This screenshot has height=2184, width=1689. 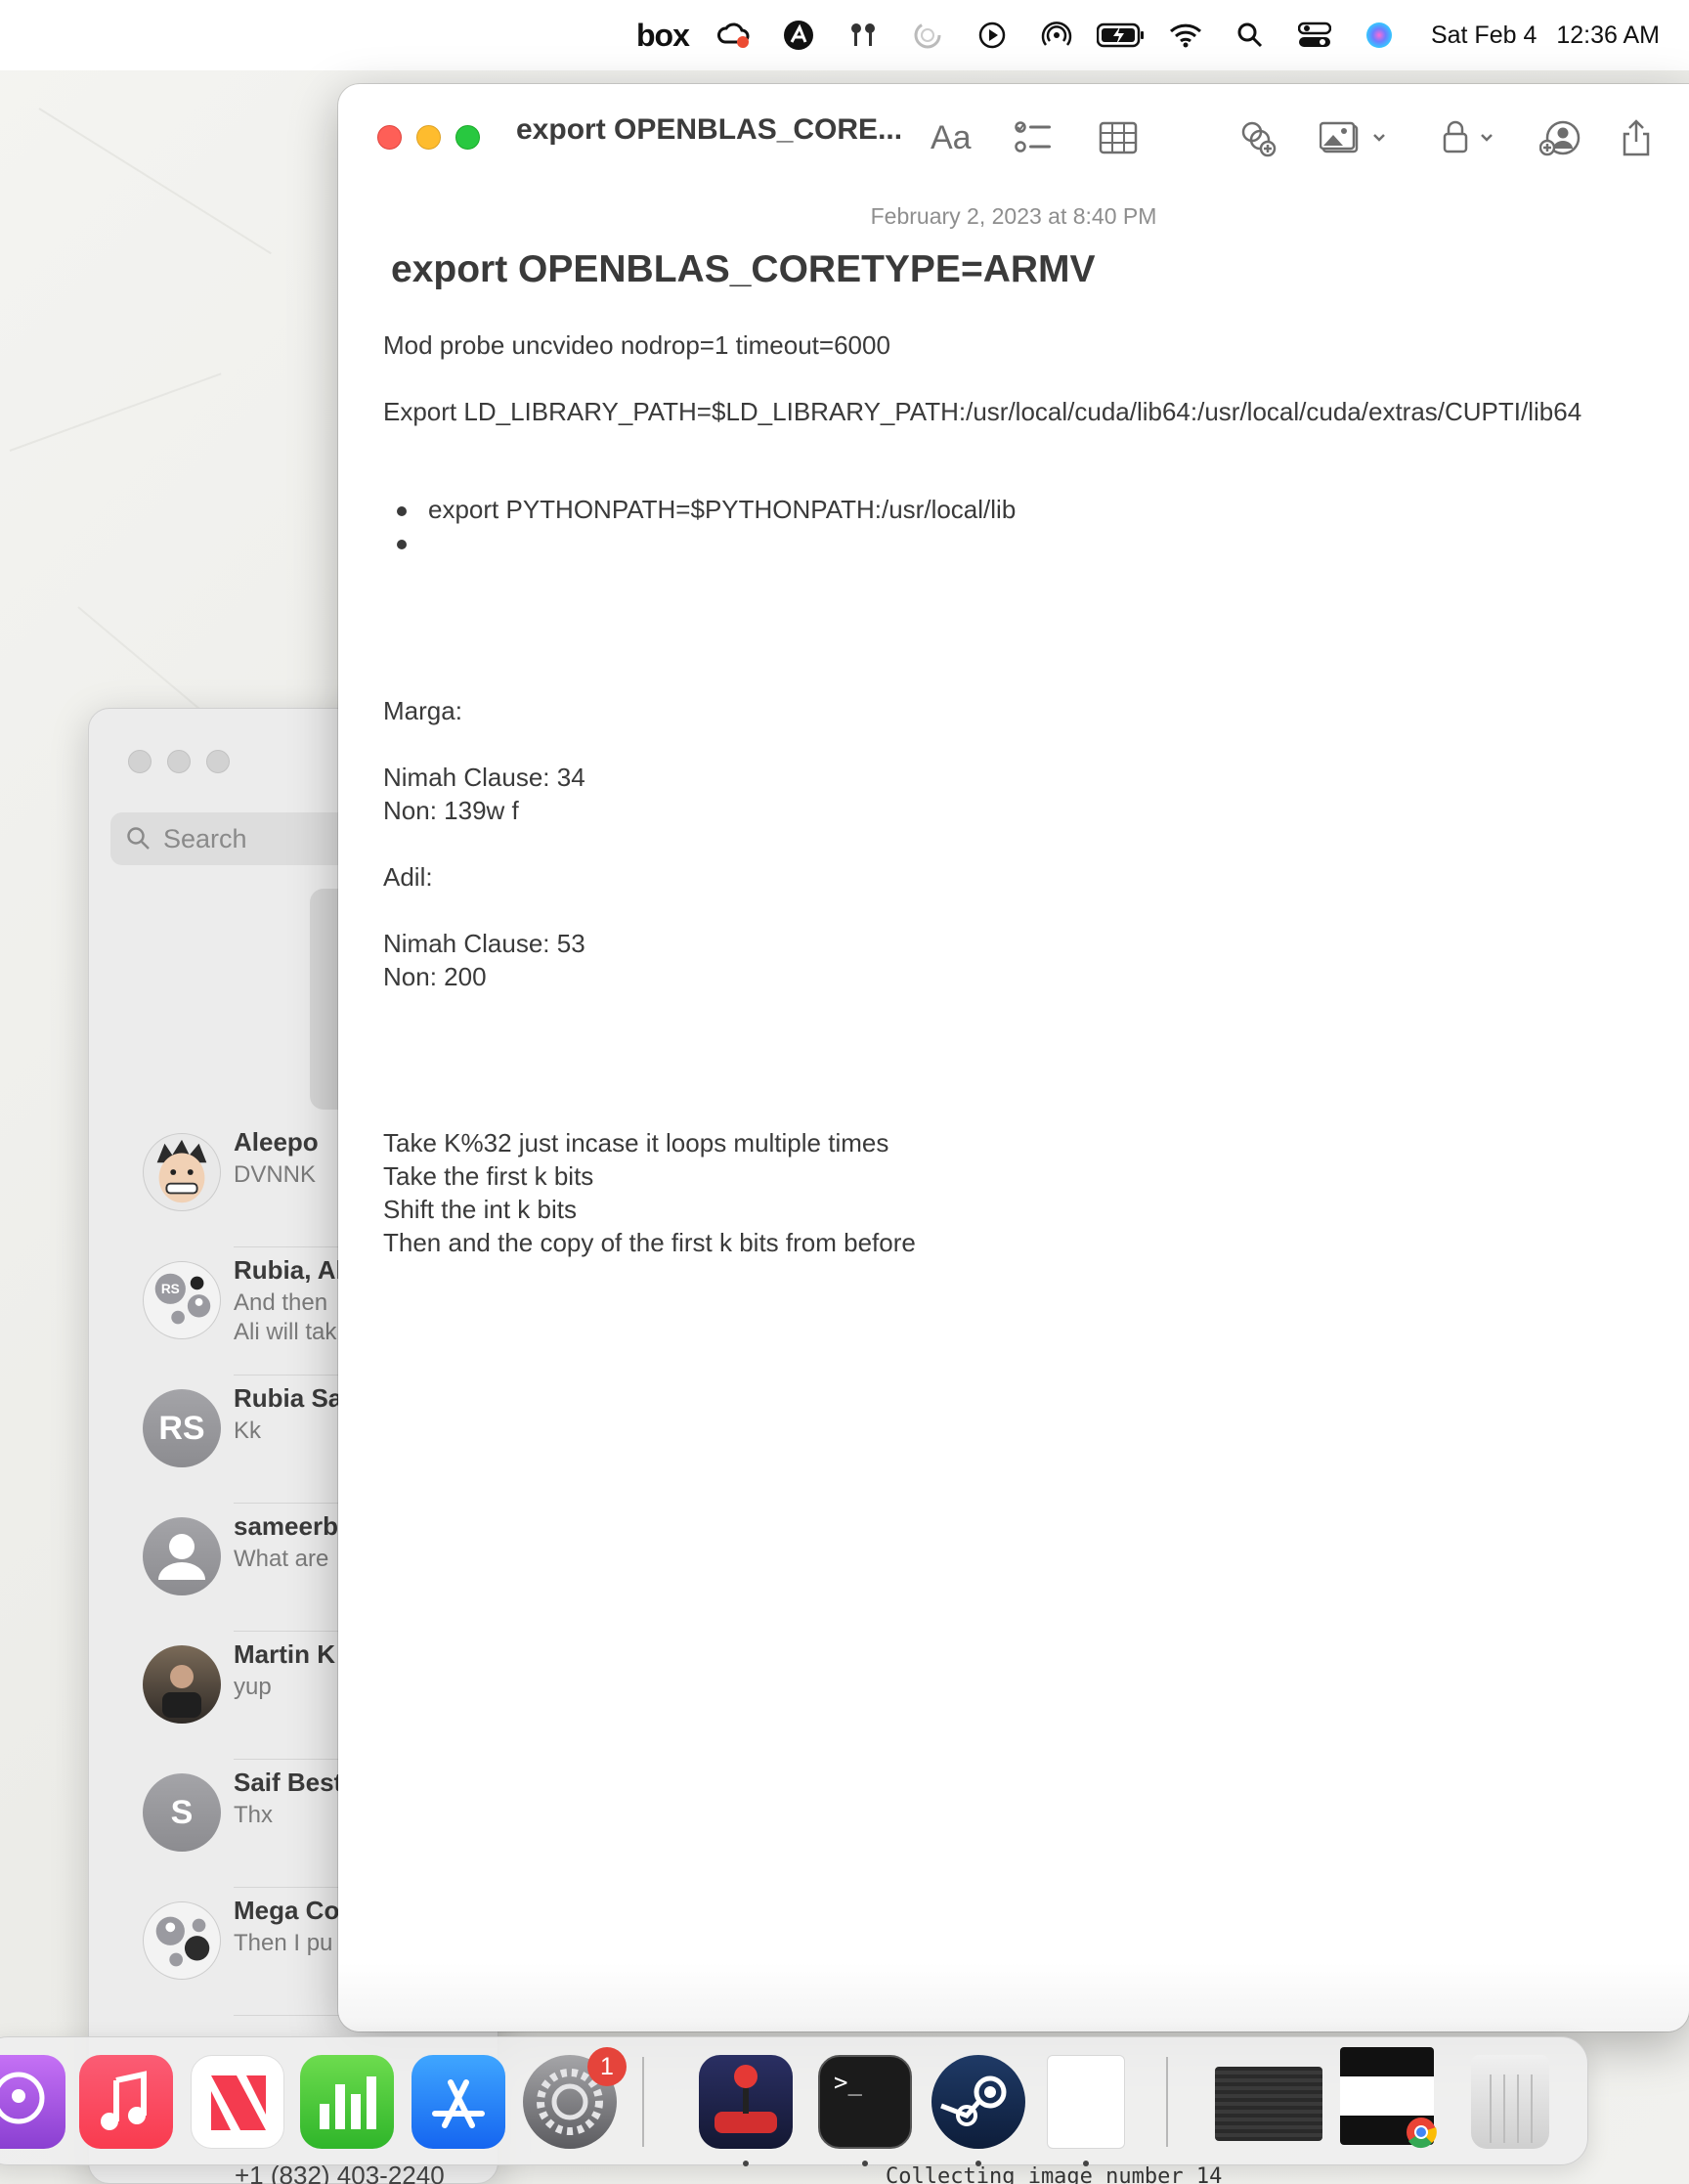 I want to click on creative-cloud-icon, so click(x=734, y=35).